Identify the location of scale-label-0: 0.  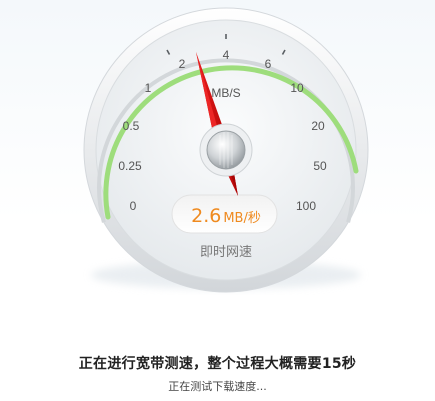
(133, 206).